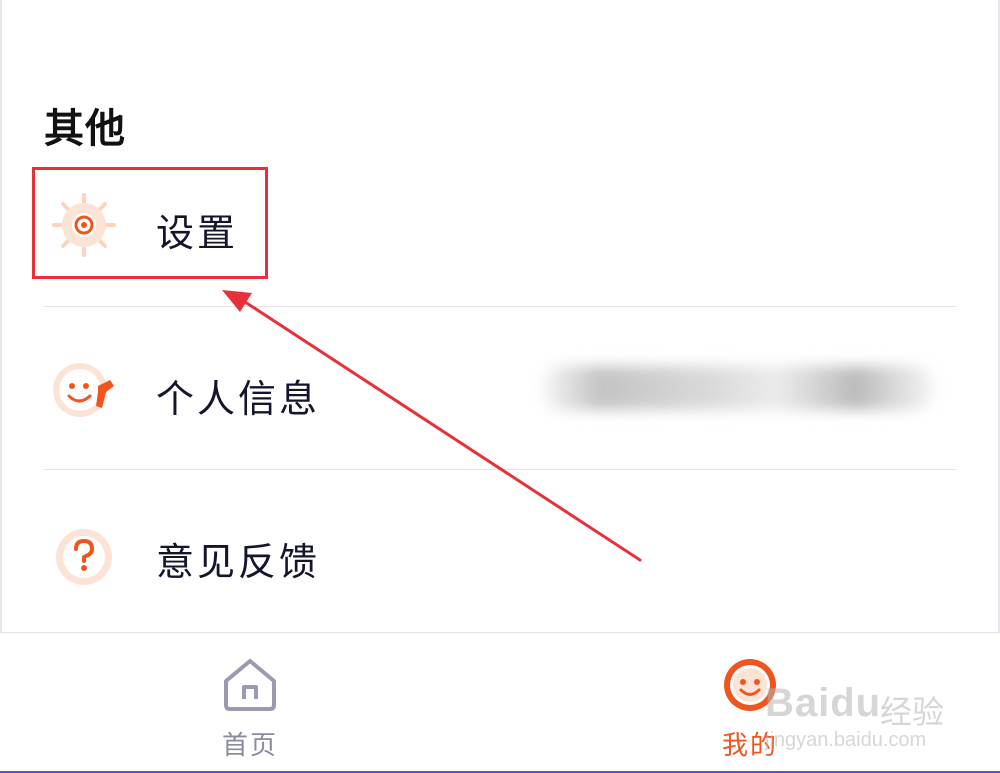 This screenshot has width=1000, height=773. Describe the element at coordinates (823, 703) in the screenshot. I see `watermark-logo: Baidu` at that location.